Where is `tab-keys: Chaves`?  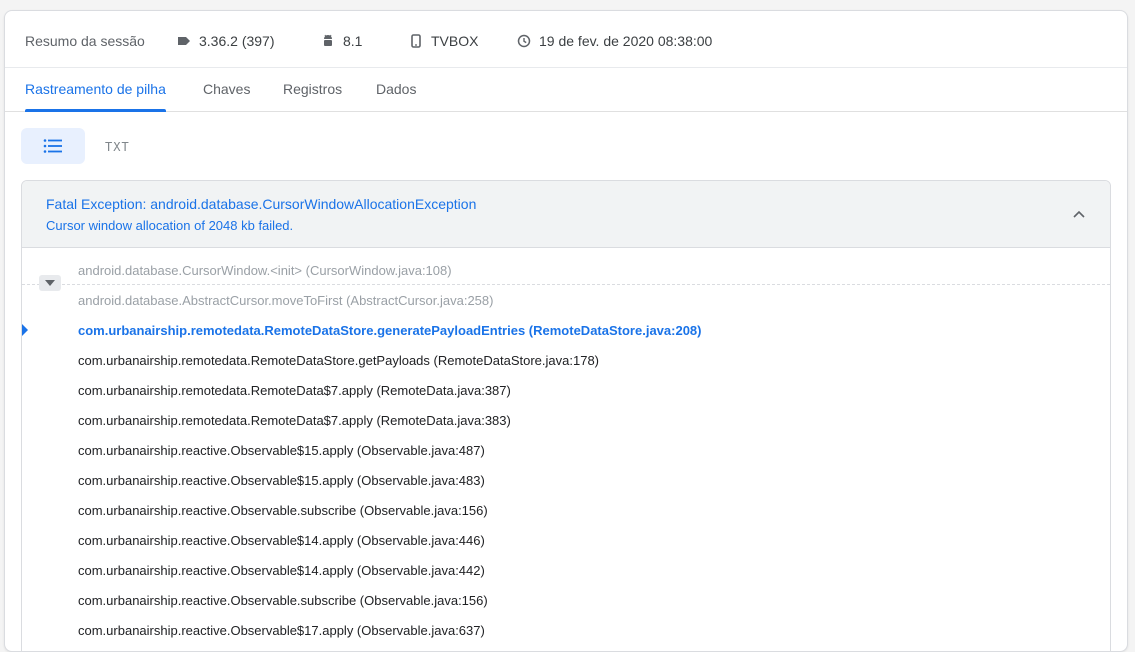
tab-keys: Chaves is located at coordinates (226, 89).